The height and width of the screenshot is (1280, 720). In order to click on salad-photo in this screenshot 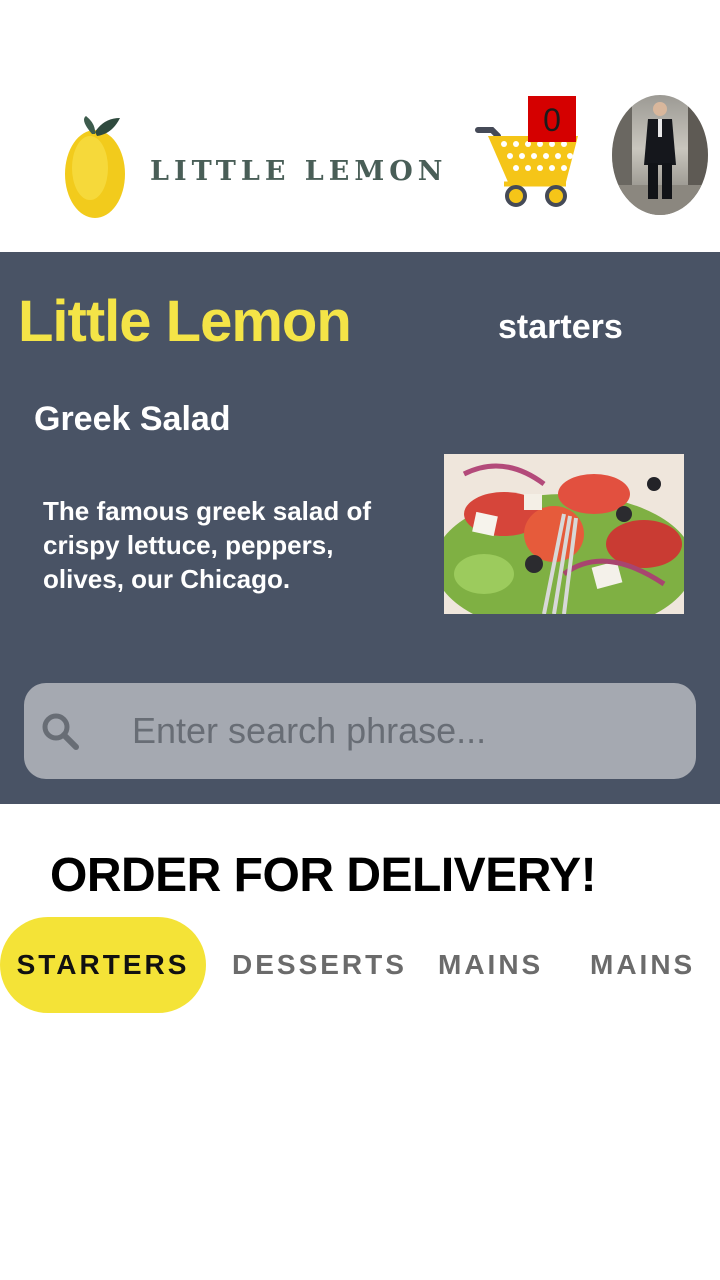, I will do `click(564, 534)`.